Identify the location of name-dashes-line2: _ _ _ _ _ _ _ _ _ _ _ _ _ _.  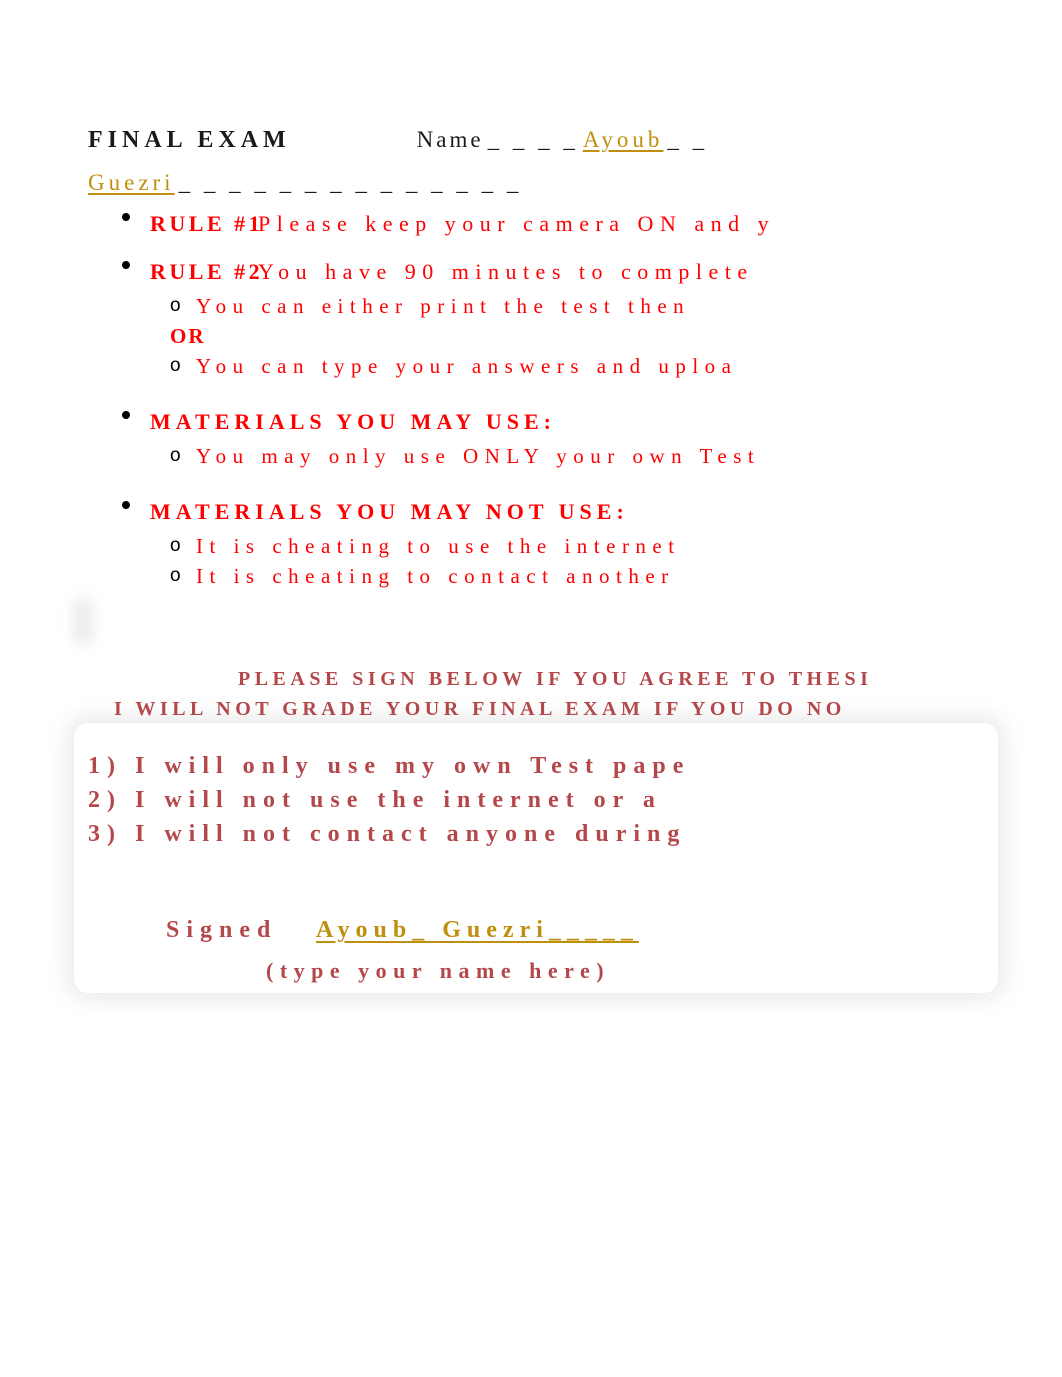
(350, 182).